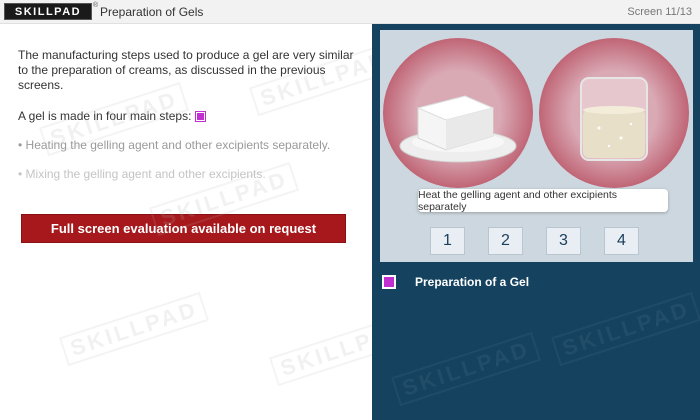  I want to click on lead-line: A gel is made in four main steps:, so click(112, 116).